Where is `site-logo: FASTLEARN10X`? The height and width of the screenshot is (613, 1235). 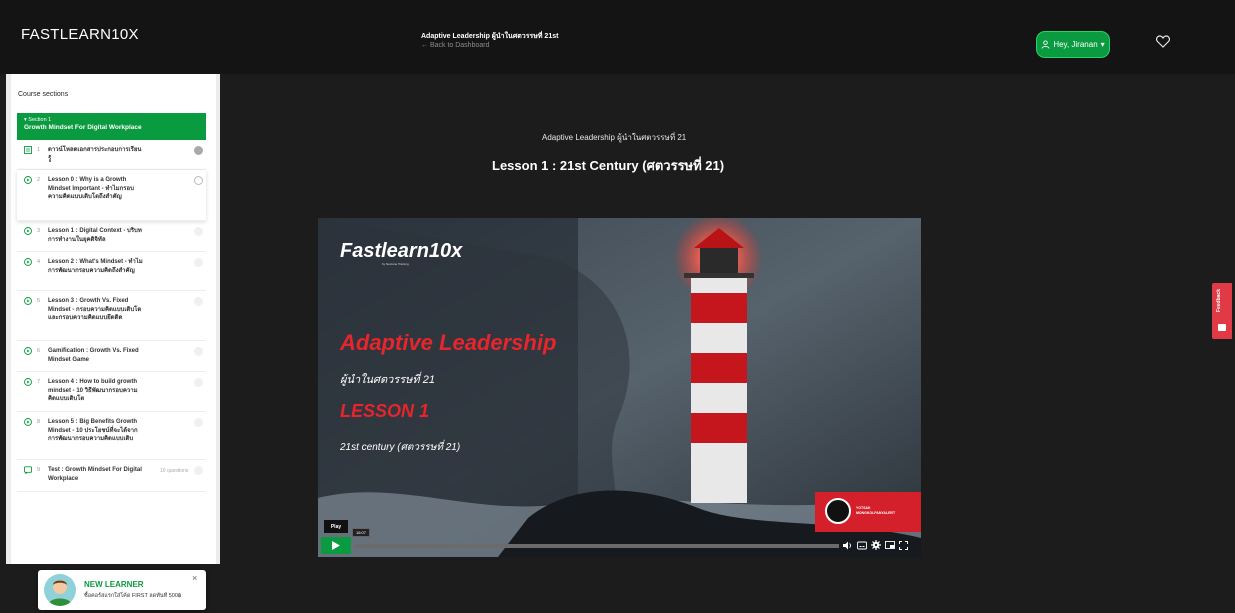
site-logo: FASTLEARN10X is located at coordinates (80, 34).